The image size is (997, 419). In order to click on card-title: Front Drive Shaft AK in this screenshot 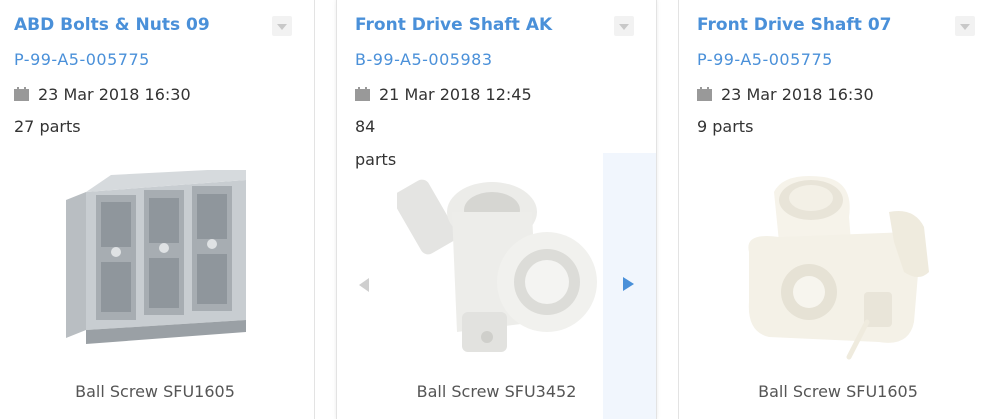, I will do `click(453, 25)`.